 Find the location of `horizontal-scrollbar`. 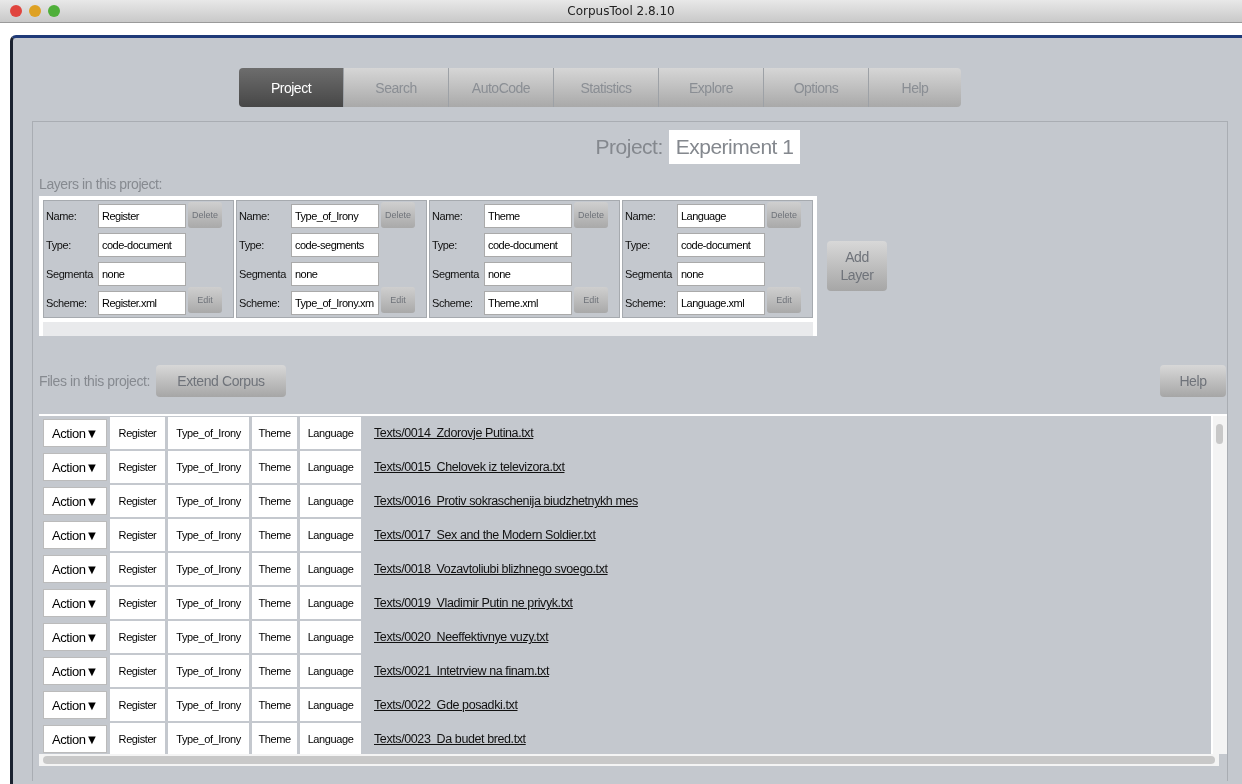

horizontal-scrollbar is located at coordinates (629, 760).